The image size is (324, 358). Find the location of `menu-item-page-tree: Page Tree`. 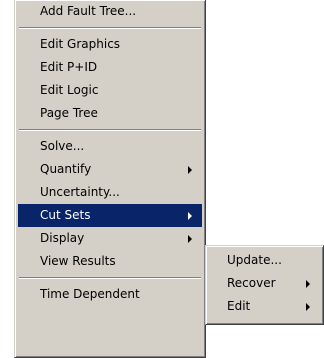

menu-item-page-tree: Page Tree is located at coordinates (110, 113).